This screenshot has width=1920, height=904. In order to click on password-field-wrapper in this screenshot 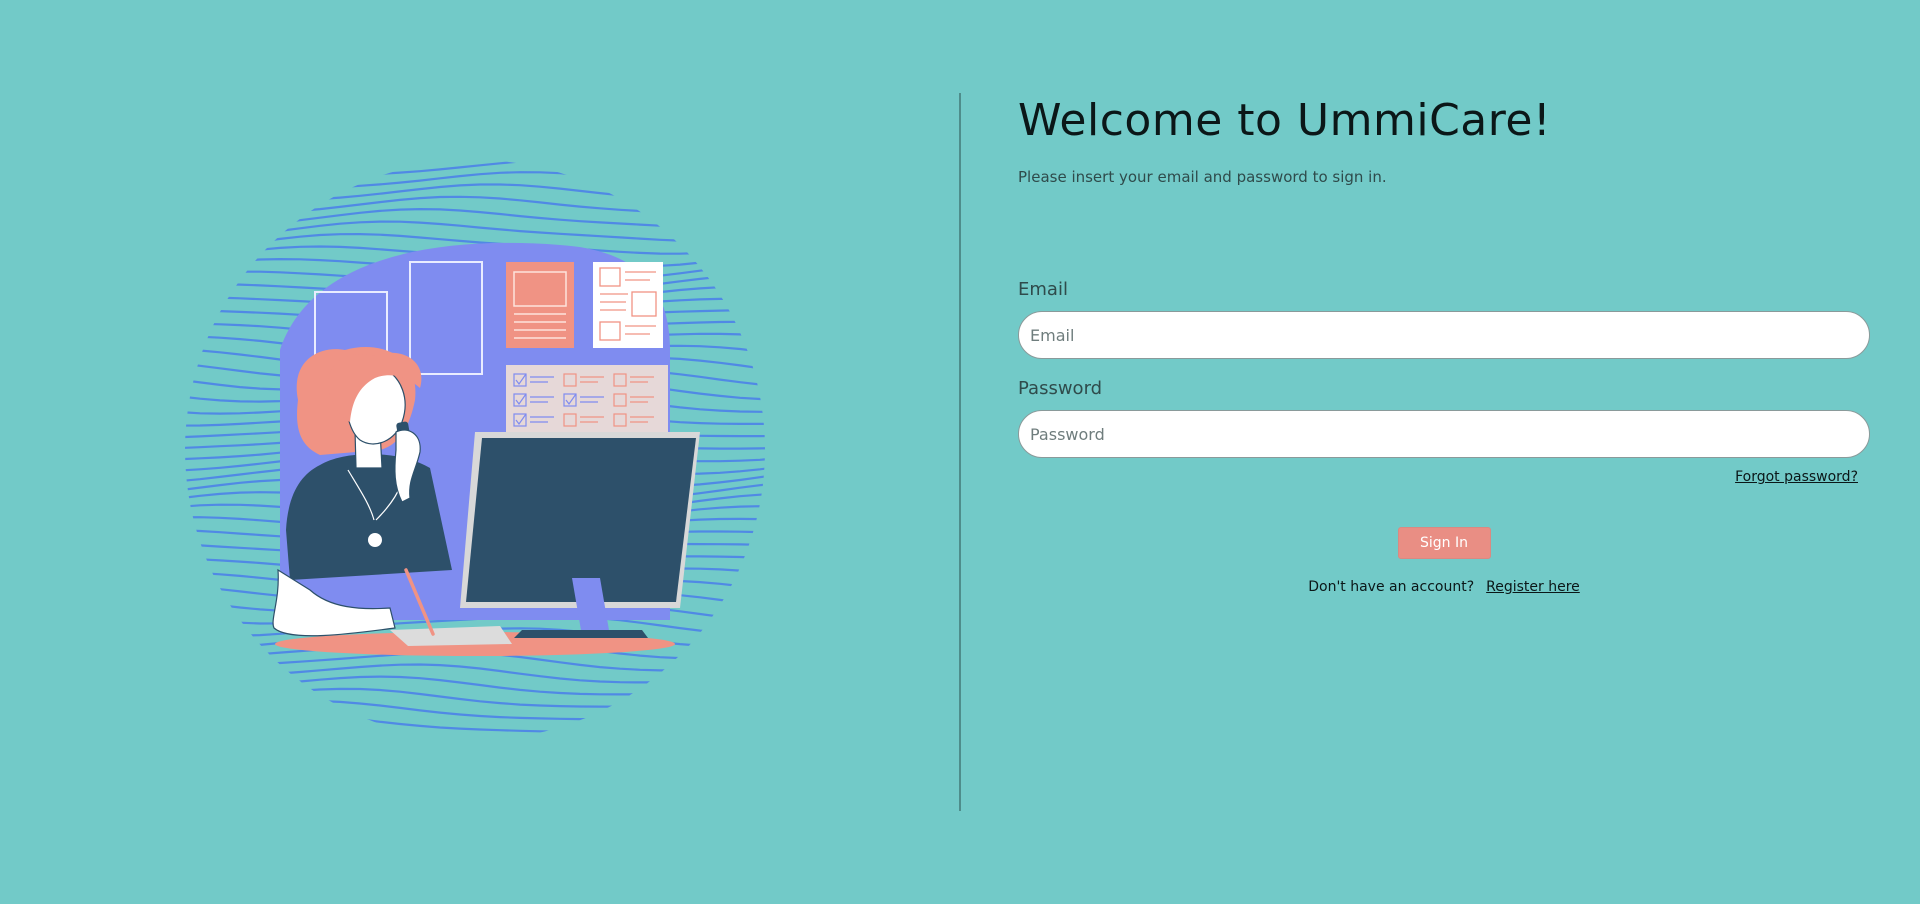, I will do `click(1444, 434)`.